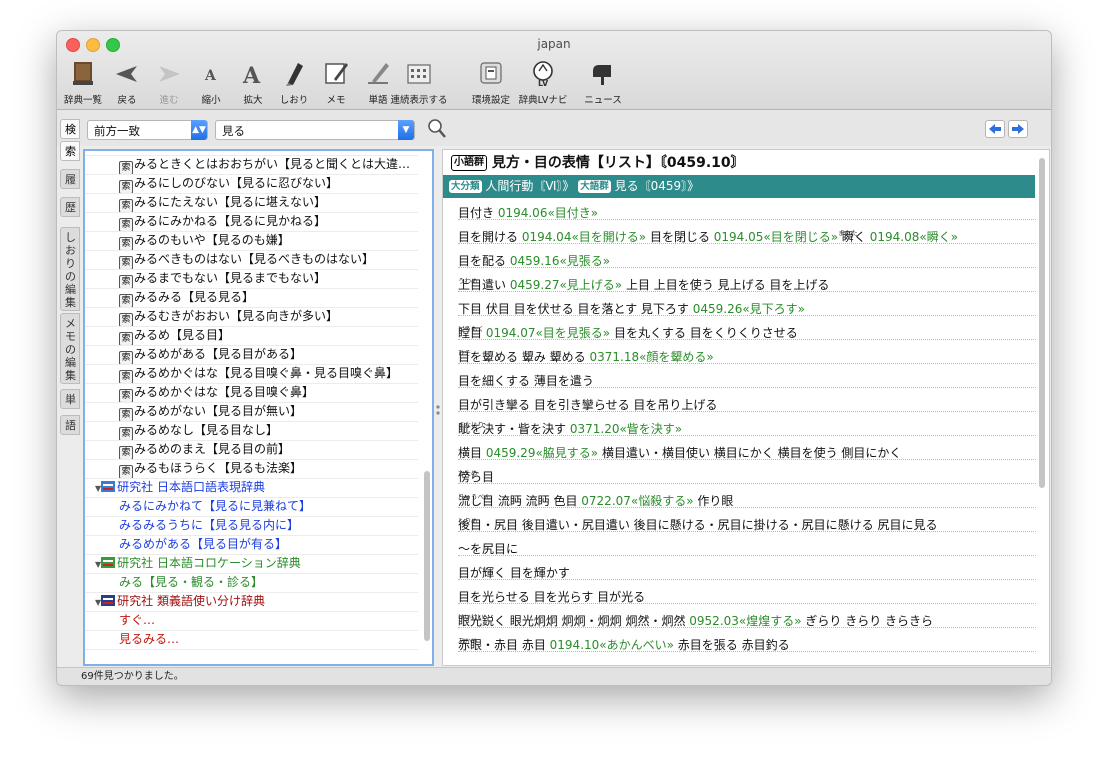 This screenshot has width=1106, height=765. I want to click on forward-arrow-icon, so click(169, 74).